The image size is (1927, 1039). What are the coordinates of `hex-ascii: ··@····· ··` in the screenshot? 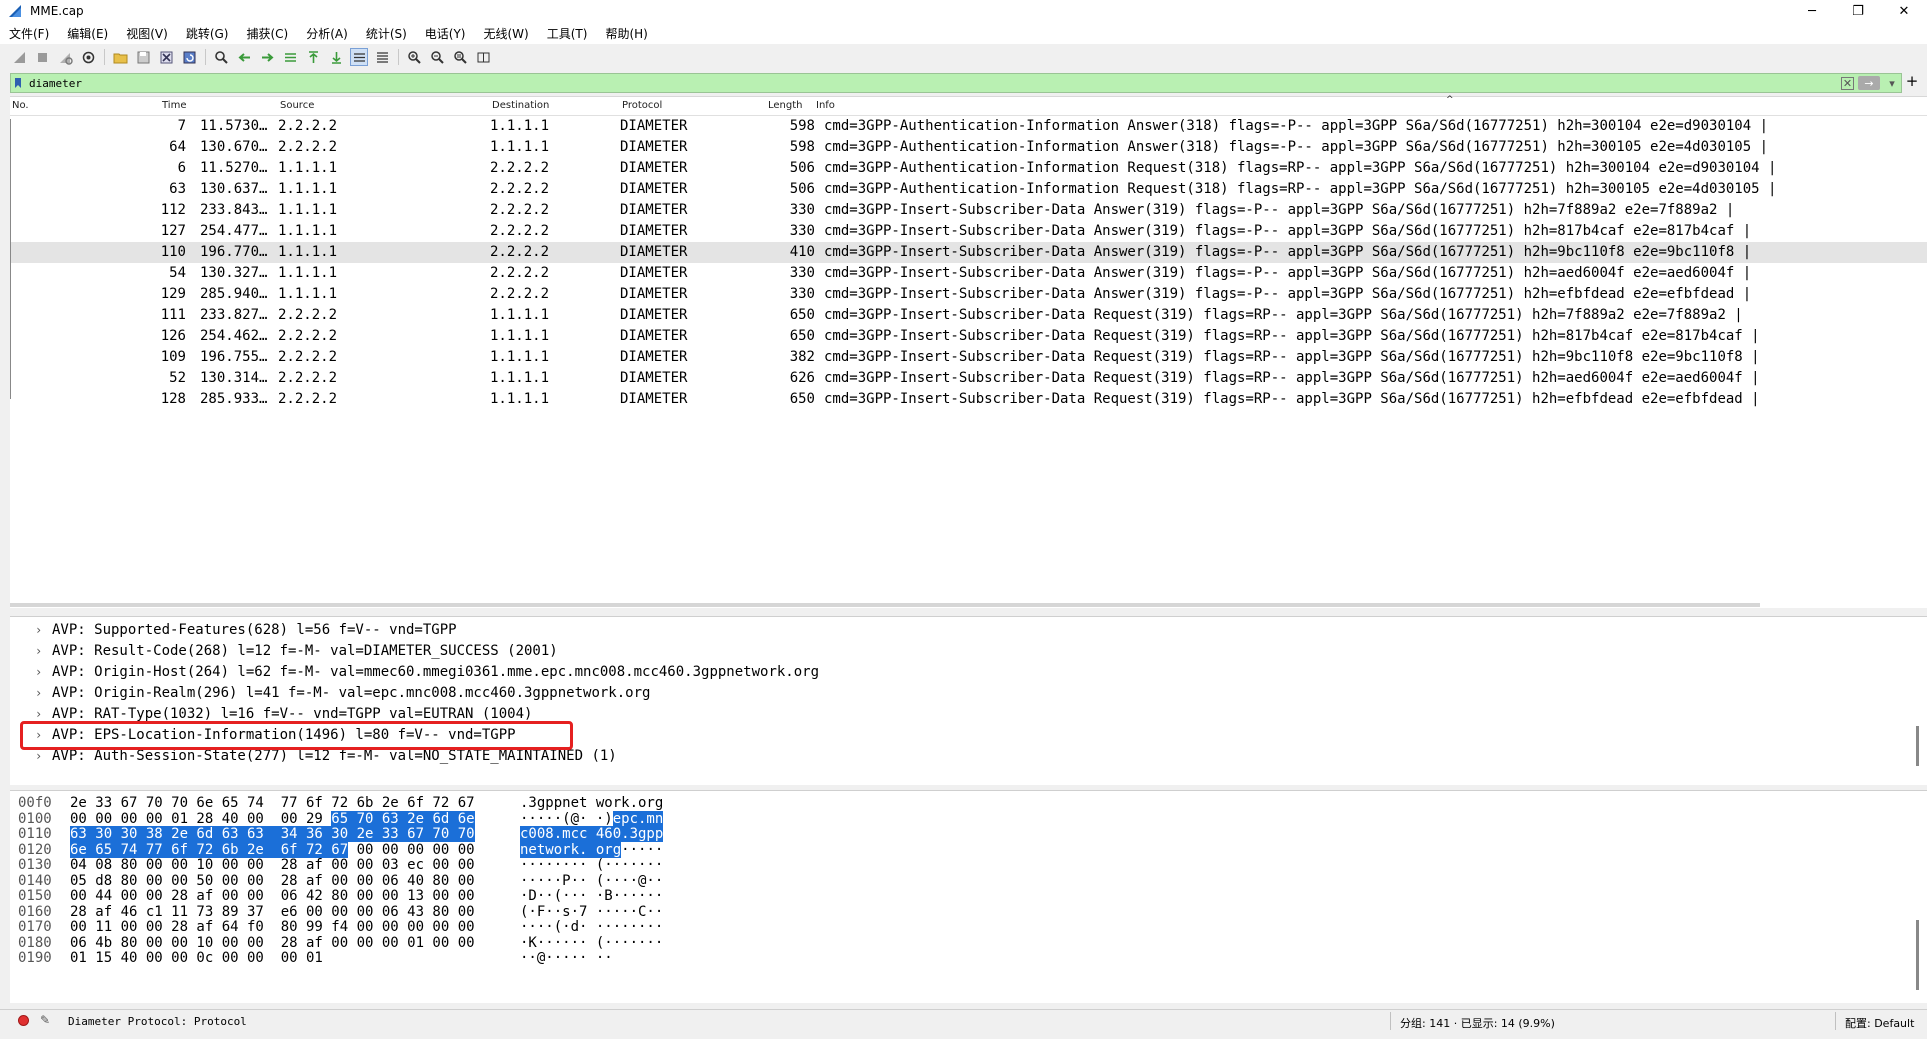 It's located at (566, 958).